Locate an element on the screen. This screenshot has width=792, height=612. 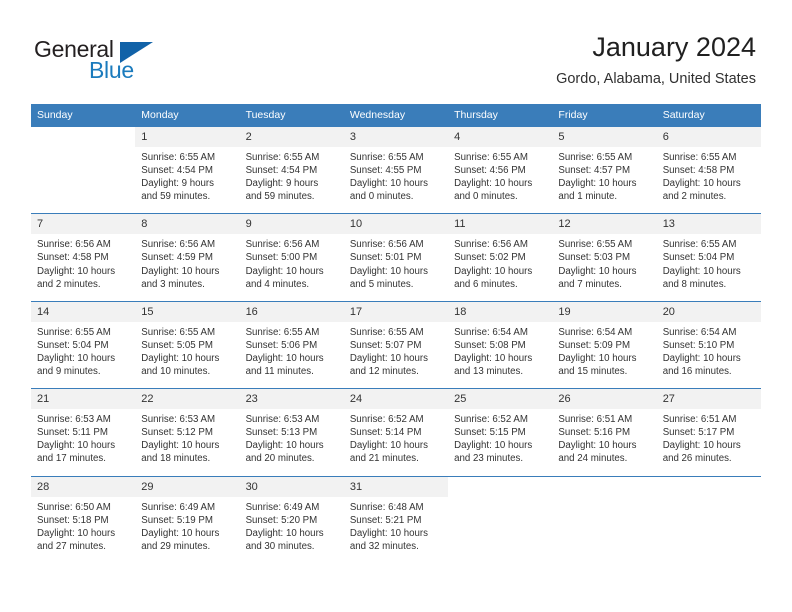
weekday-header-wednesday: Wednesday is located at coordinates (396, 115).